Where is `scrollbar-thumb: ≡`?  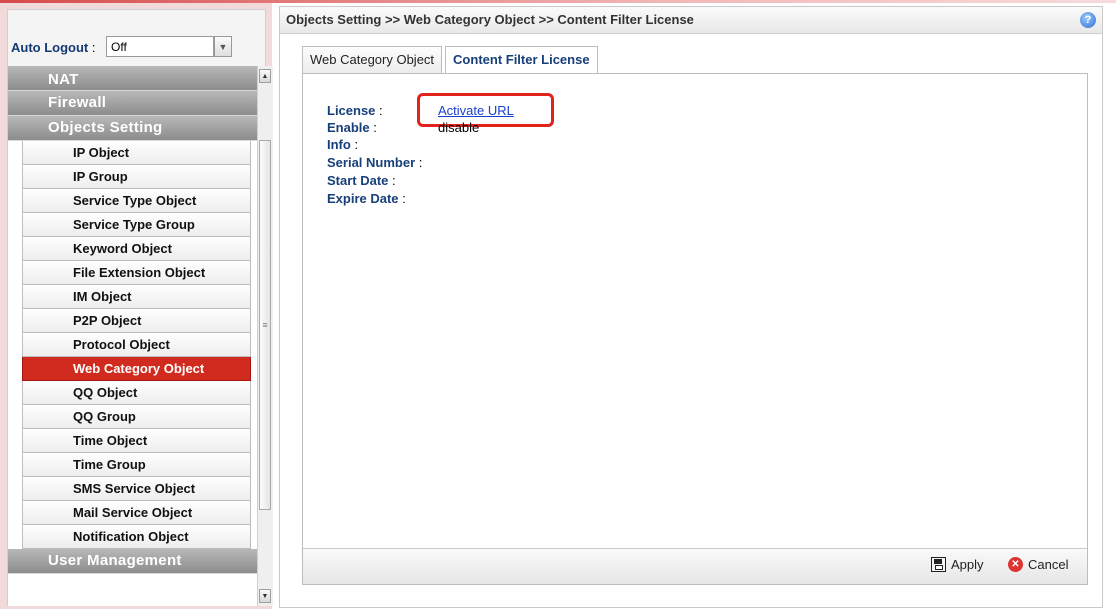 scrollbar-thumb: ≡ is located at coordinates (265, 325).